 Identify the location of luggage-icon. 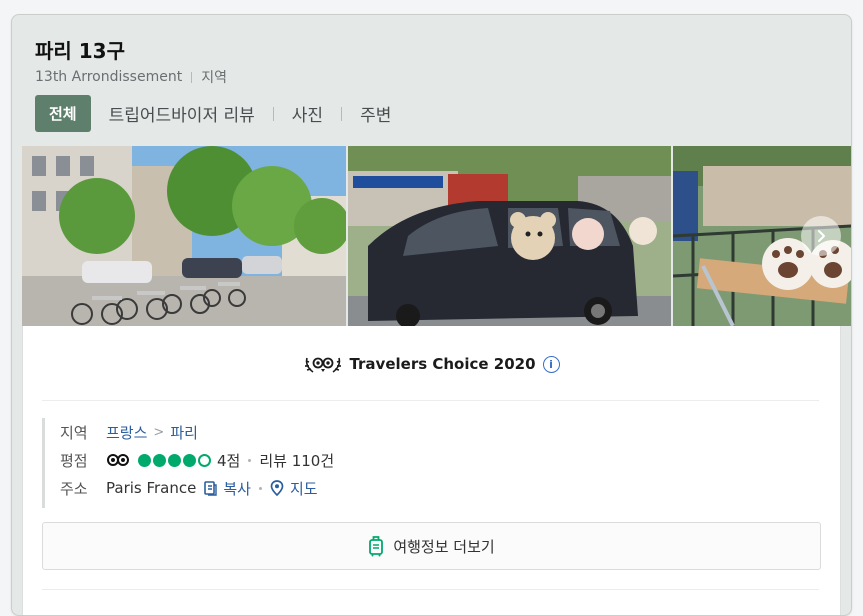
(376, 546).